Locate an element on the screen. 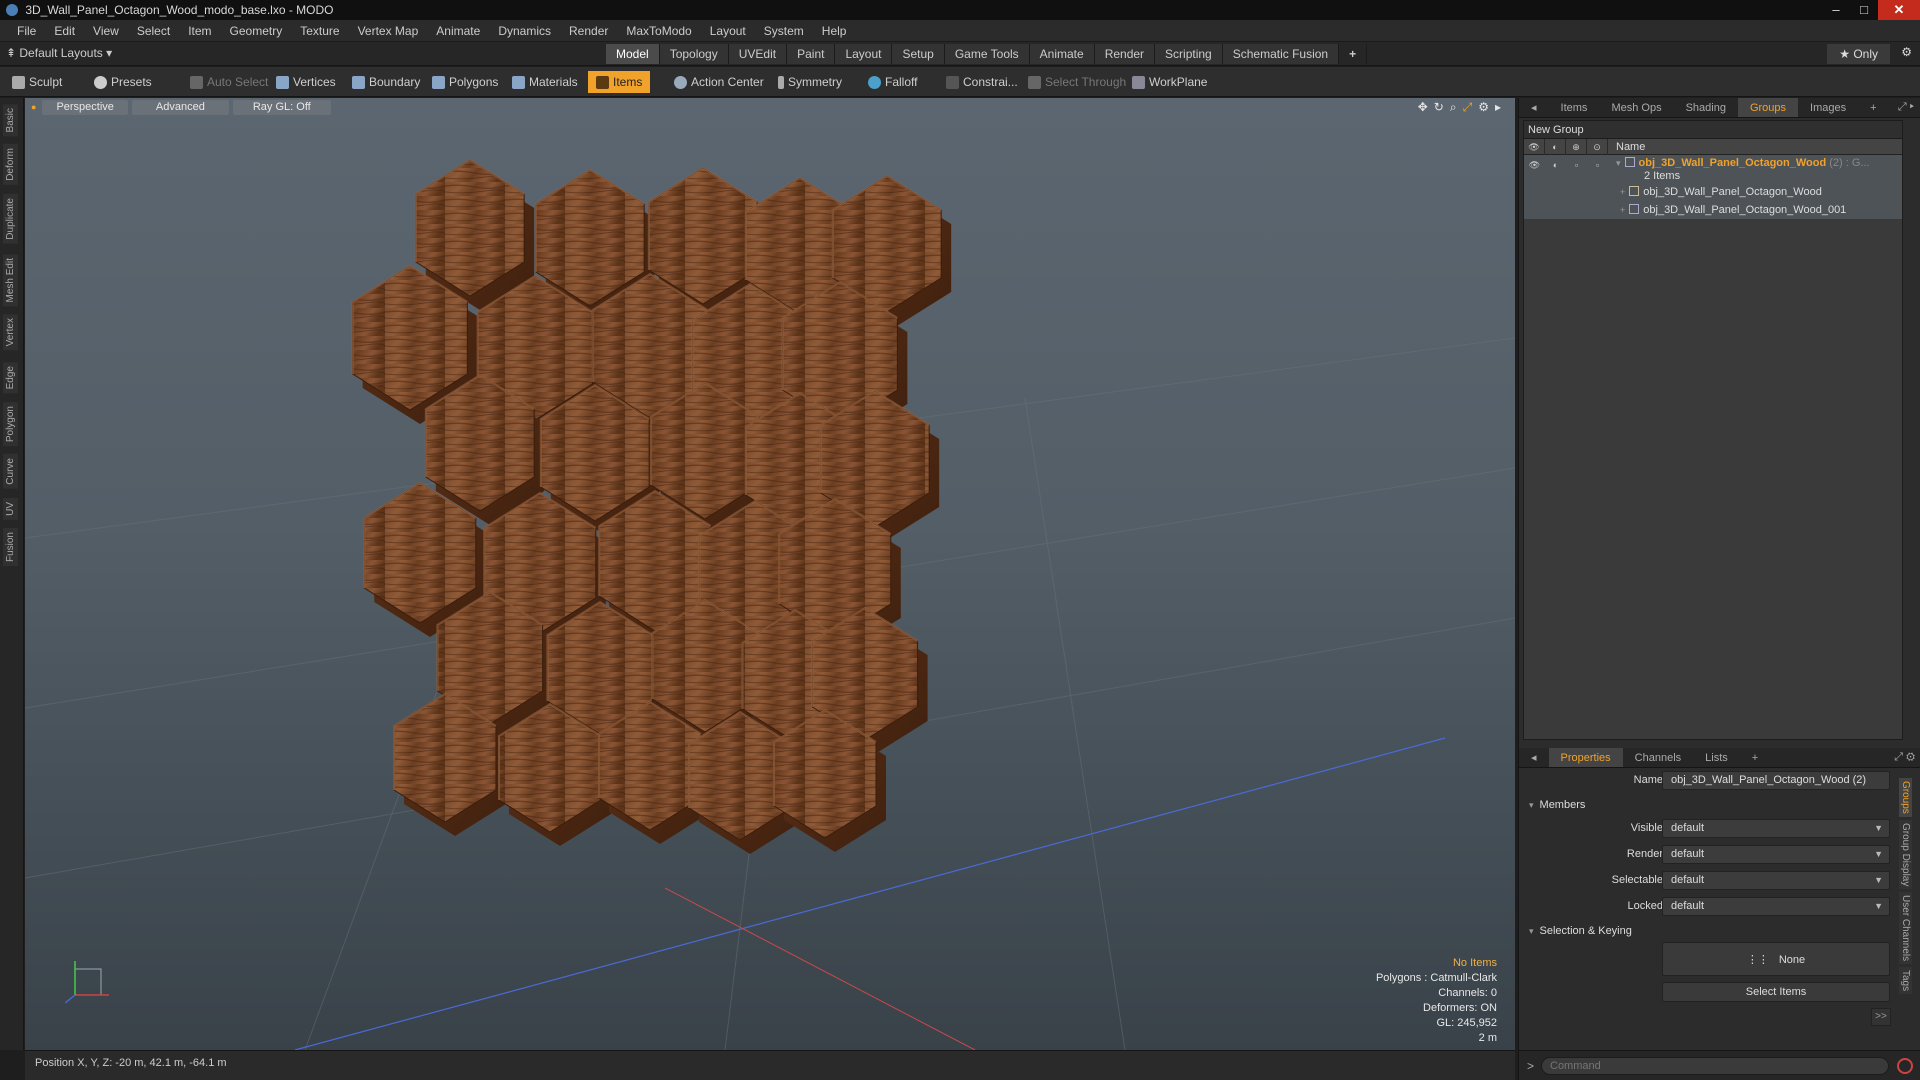  menu-select: Select is located at coordinates (153, 31).